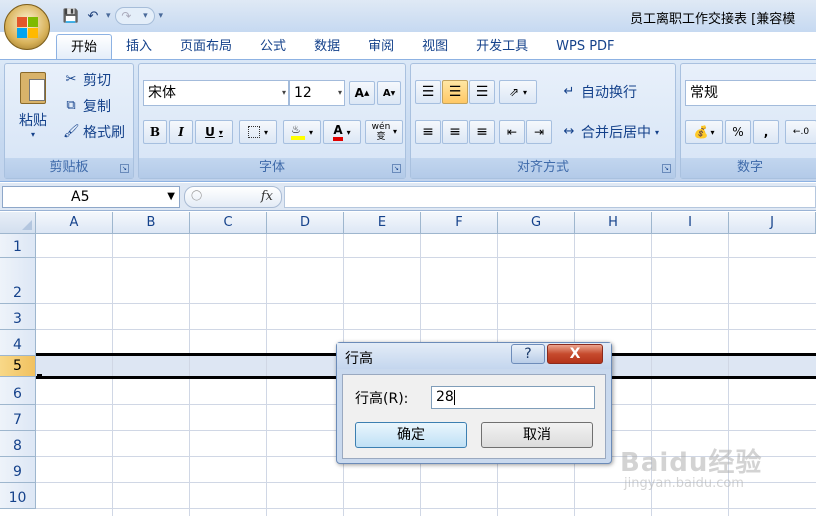 The height and width of the screenshot is (516, 816). I want to click on row-height-label: 行高(R):, so click(382, 399).